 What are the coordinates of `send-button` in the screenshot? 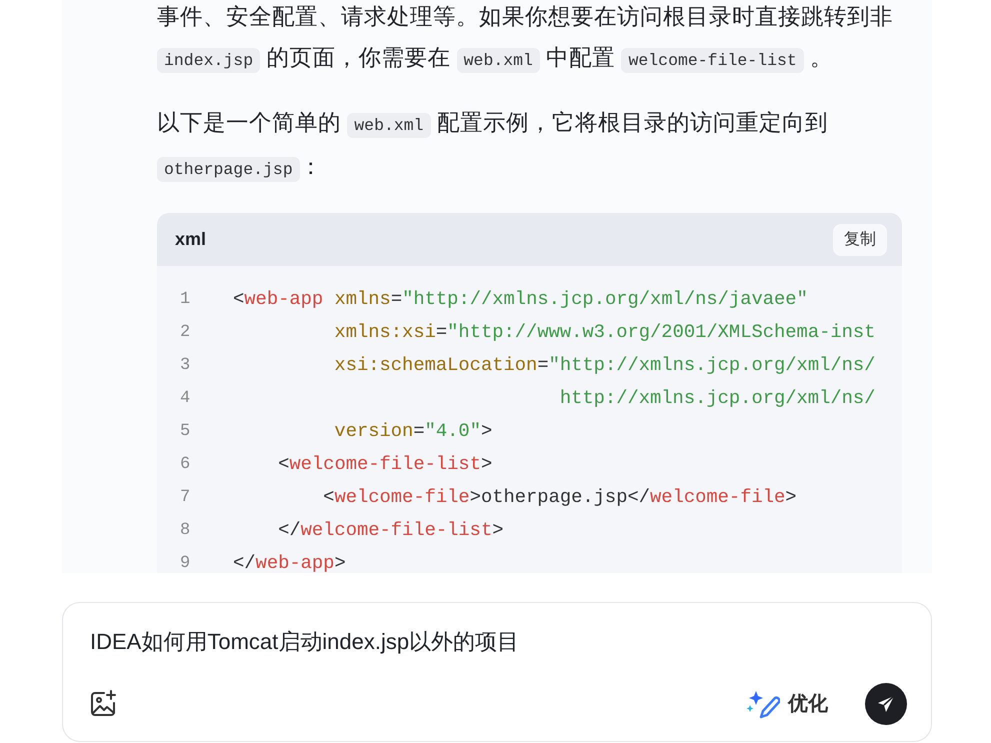 It's located at (886, 704).